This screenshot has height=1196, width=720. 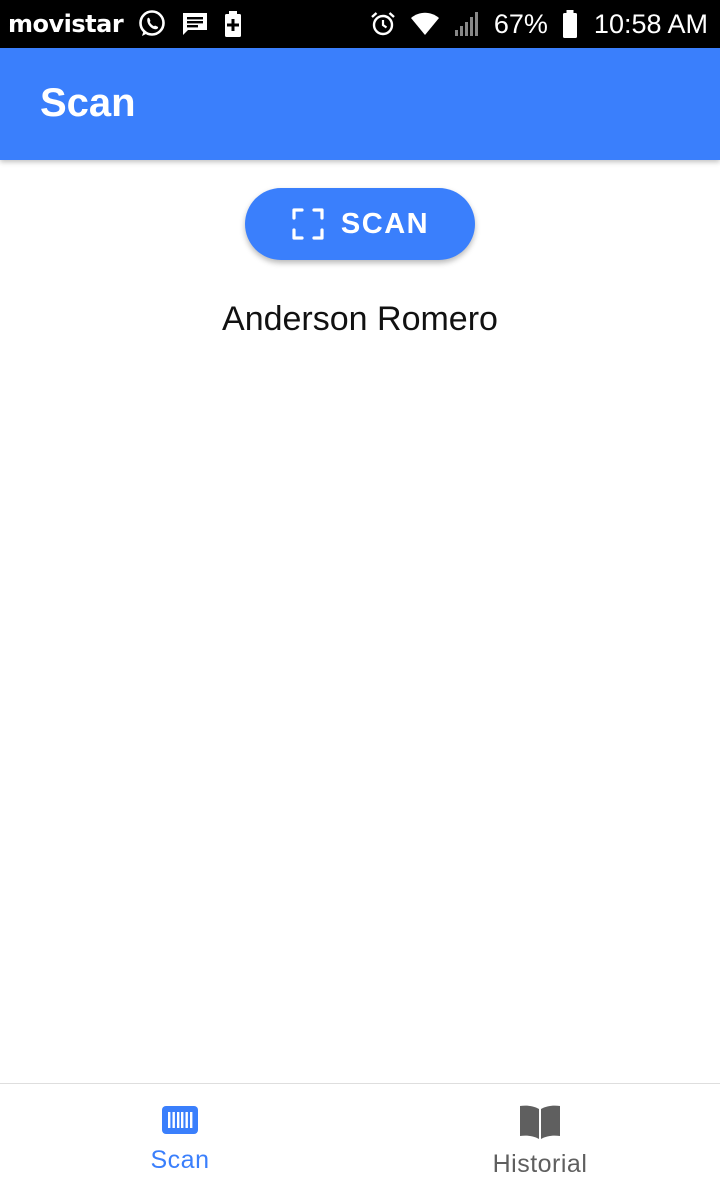 What do you see at coordinates (570, 24) in the screenshot?
I see `battery-icon` at bounding box center [570, 24].